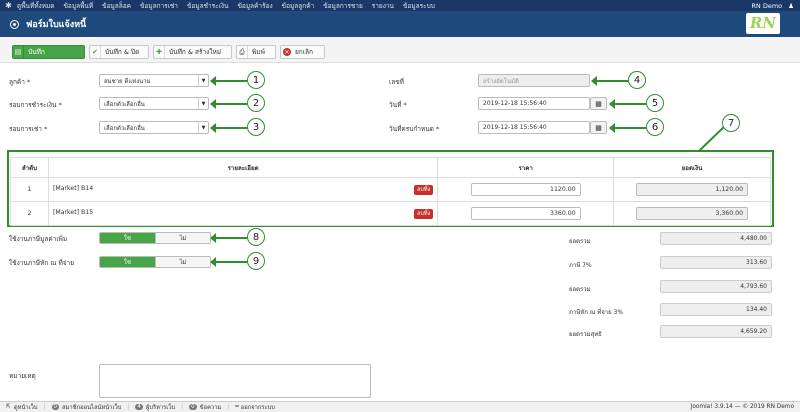 The width and height of the screenshot is (800, 412). I want to click on wht-toggle: ใช่ ไม่, so click(155, 262).